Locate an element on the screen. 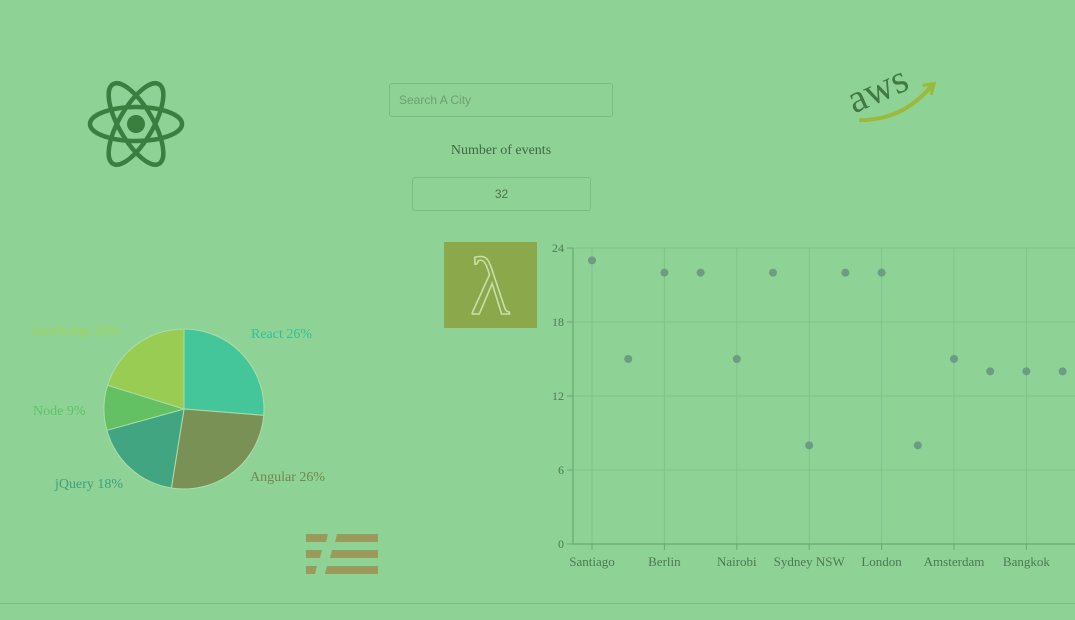 This screenshot has height=620, width=1075. pie-slice-label: JavaScript 20% is located at coordinates (76, 331).